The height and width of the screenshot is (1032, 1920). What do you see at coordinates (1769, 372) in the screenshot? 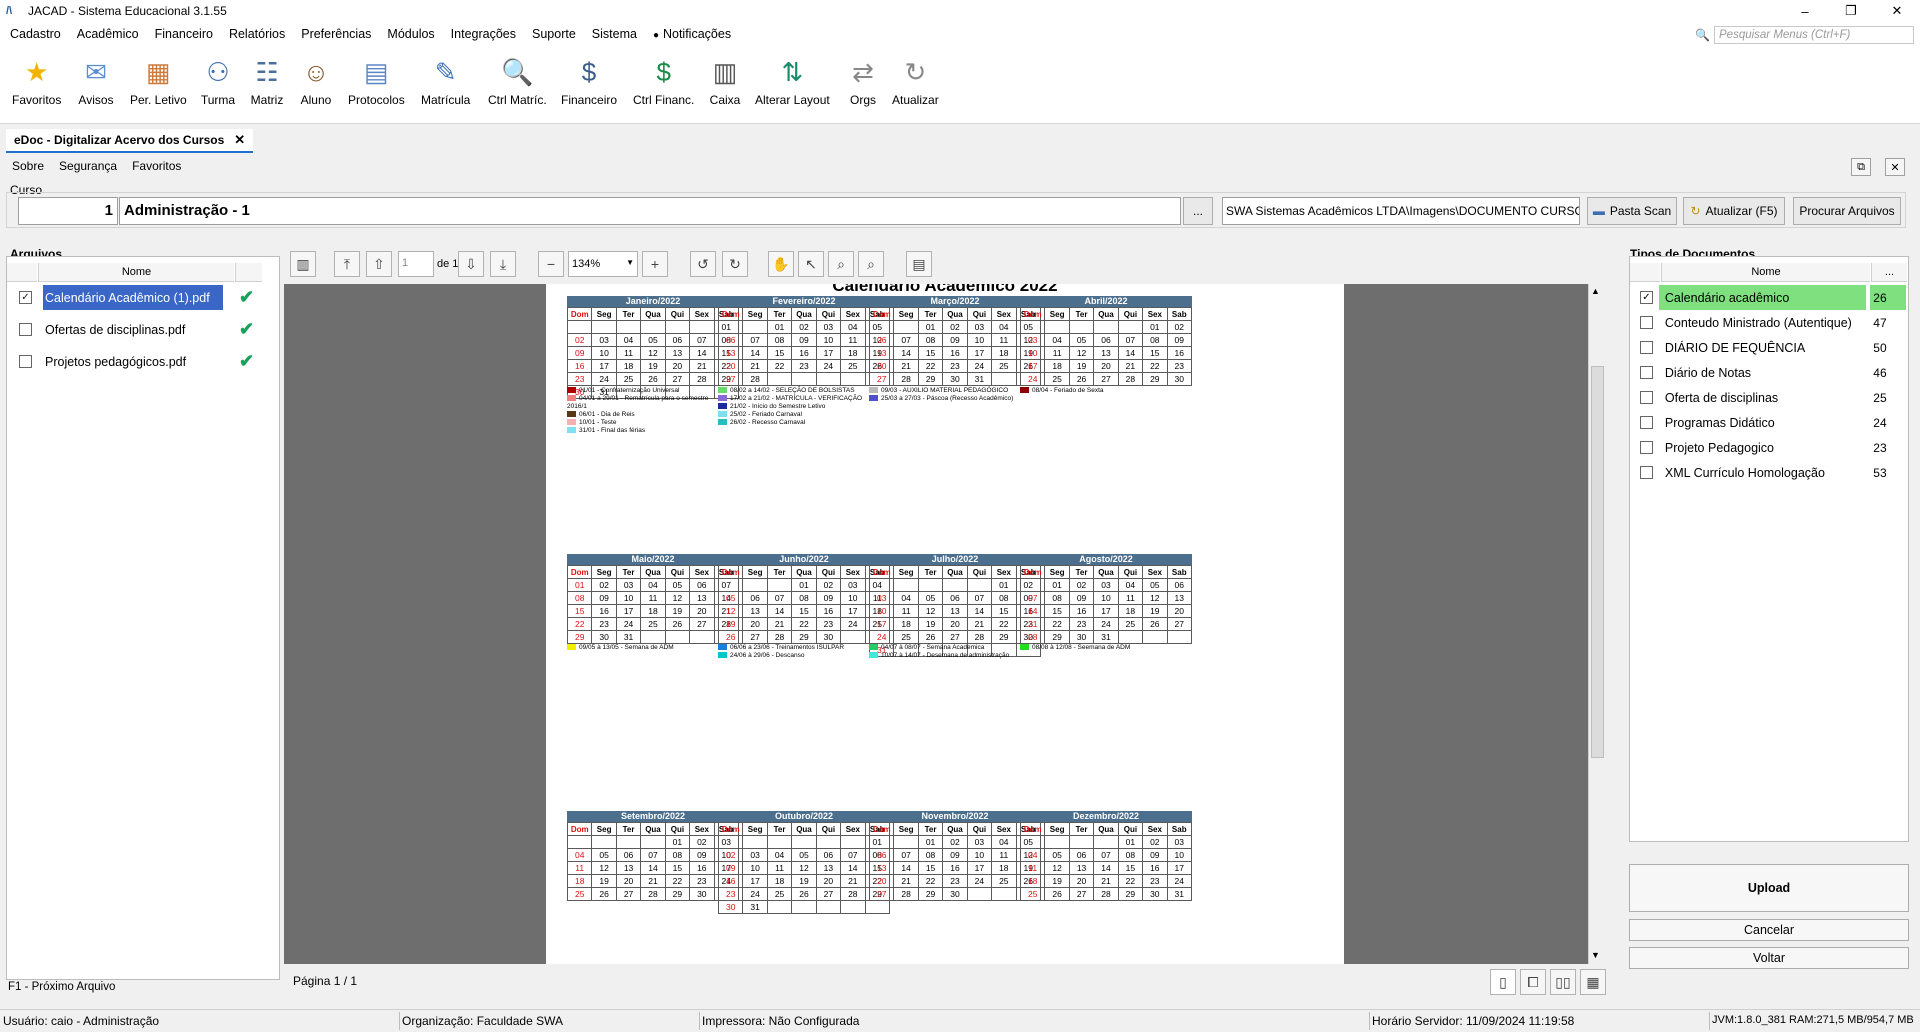
I see `tipo-row: Diário de Notas 46` at bounding box center [1769, 372].